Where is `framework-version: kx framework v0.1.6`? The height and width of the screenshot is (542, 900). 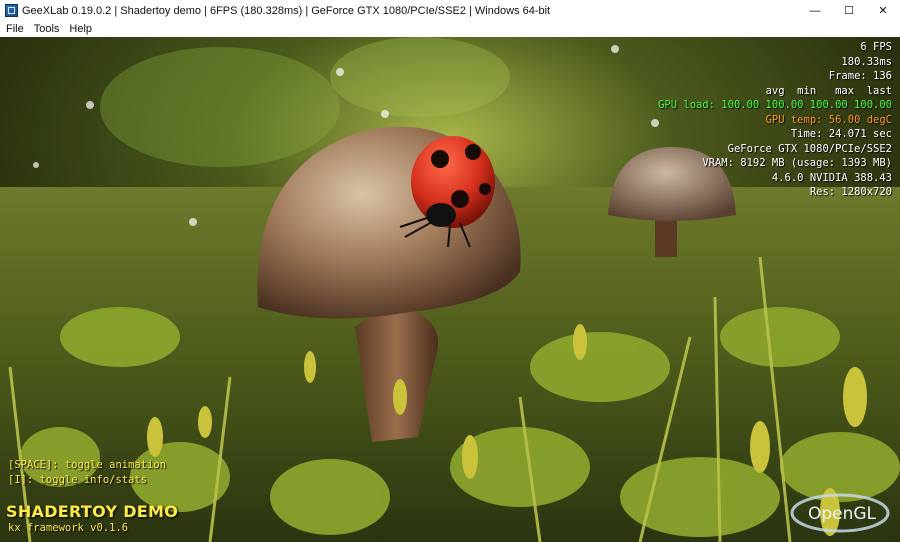
framework-version: kx framework v0.1.6 is located at coordinates (68, 528).